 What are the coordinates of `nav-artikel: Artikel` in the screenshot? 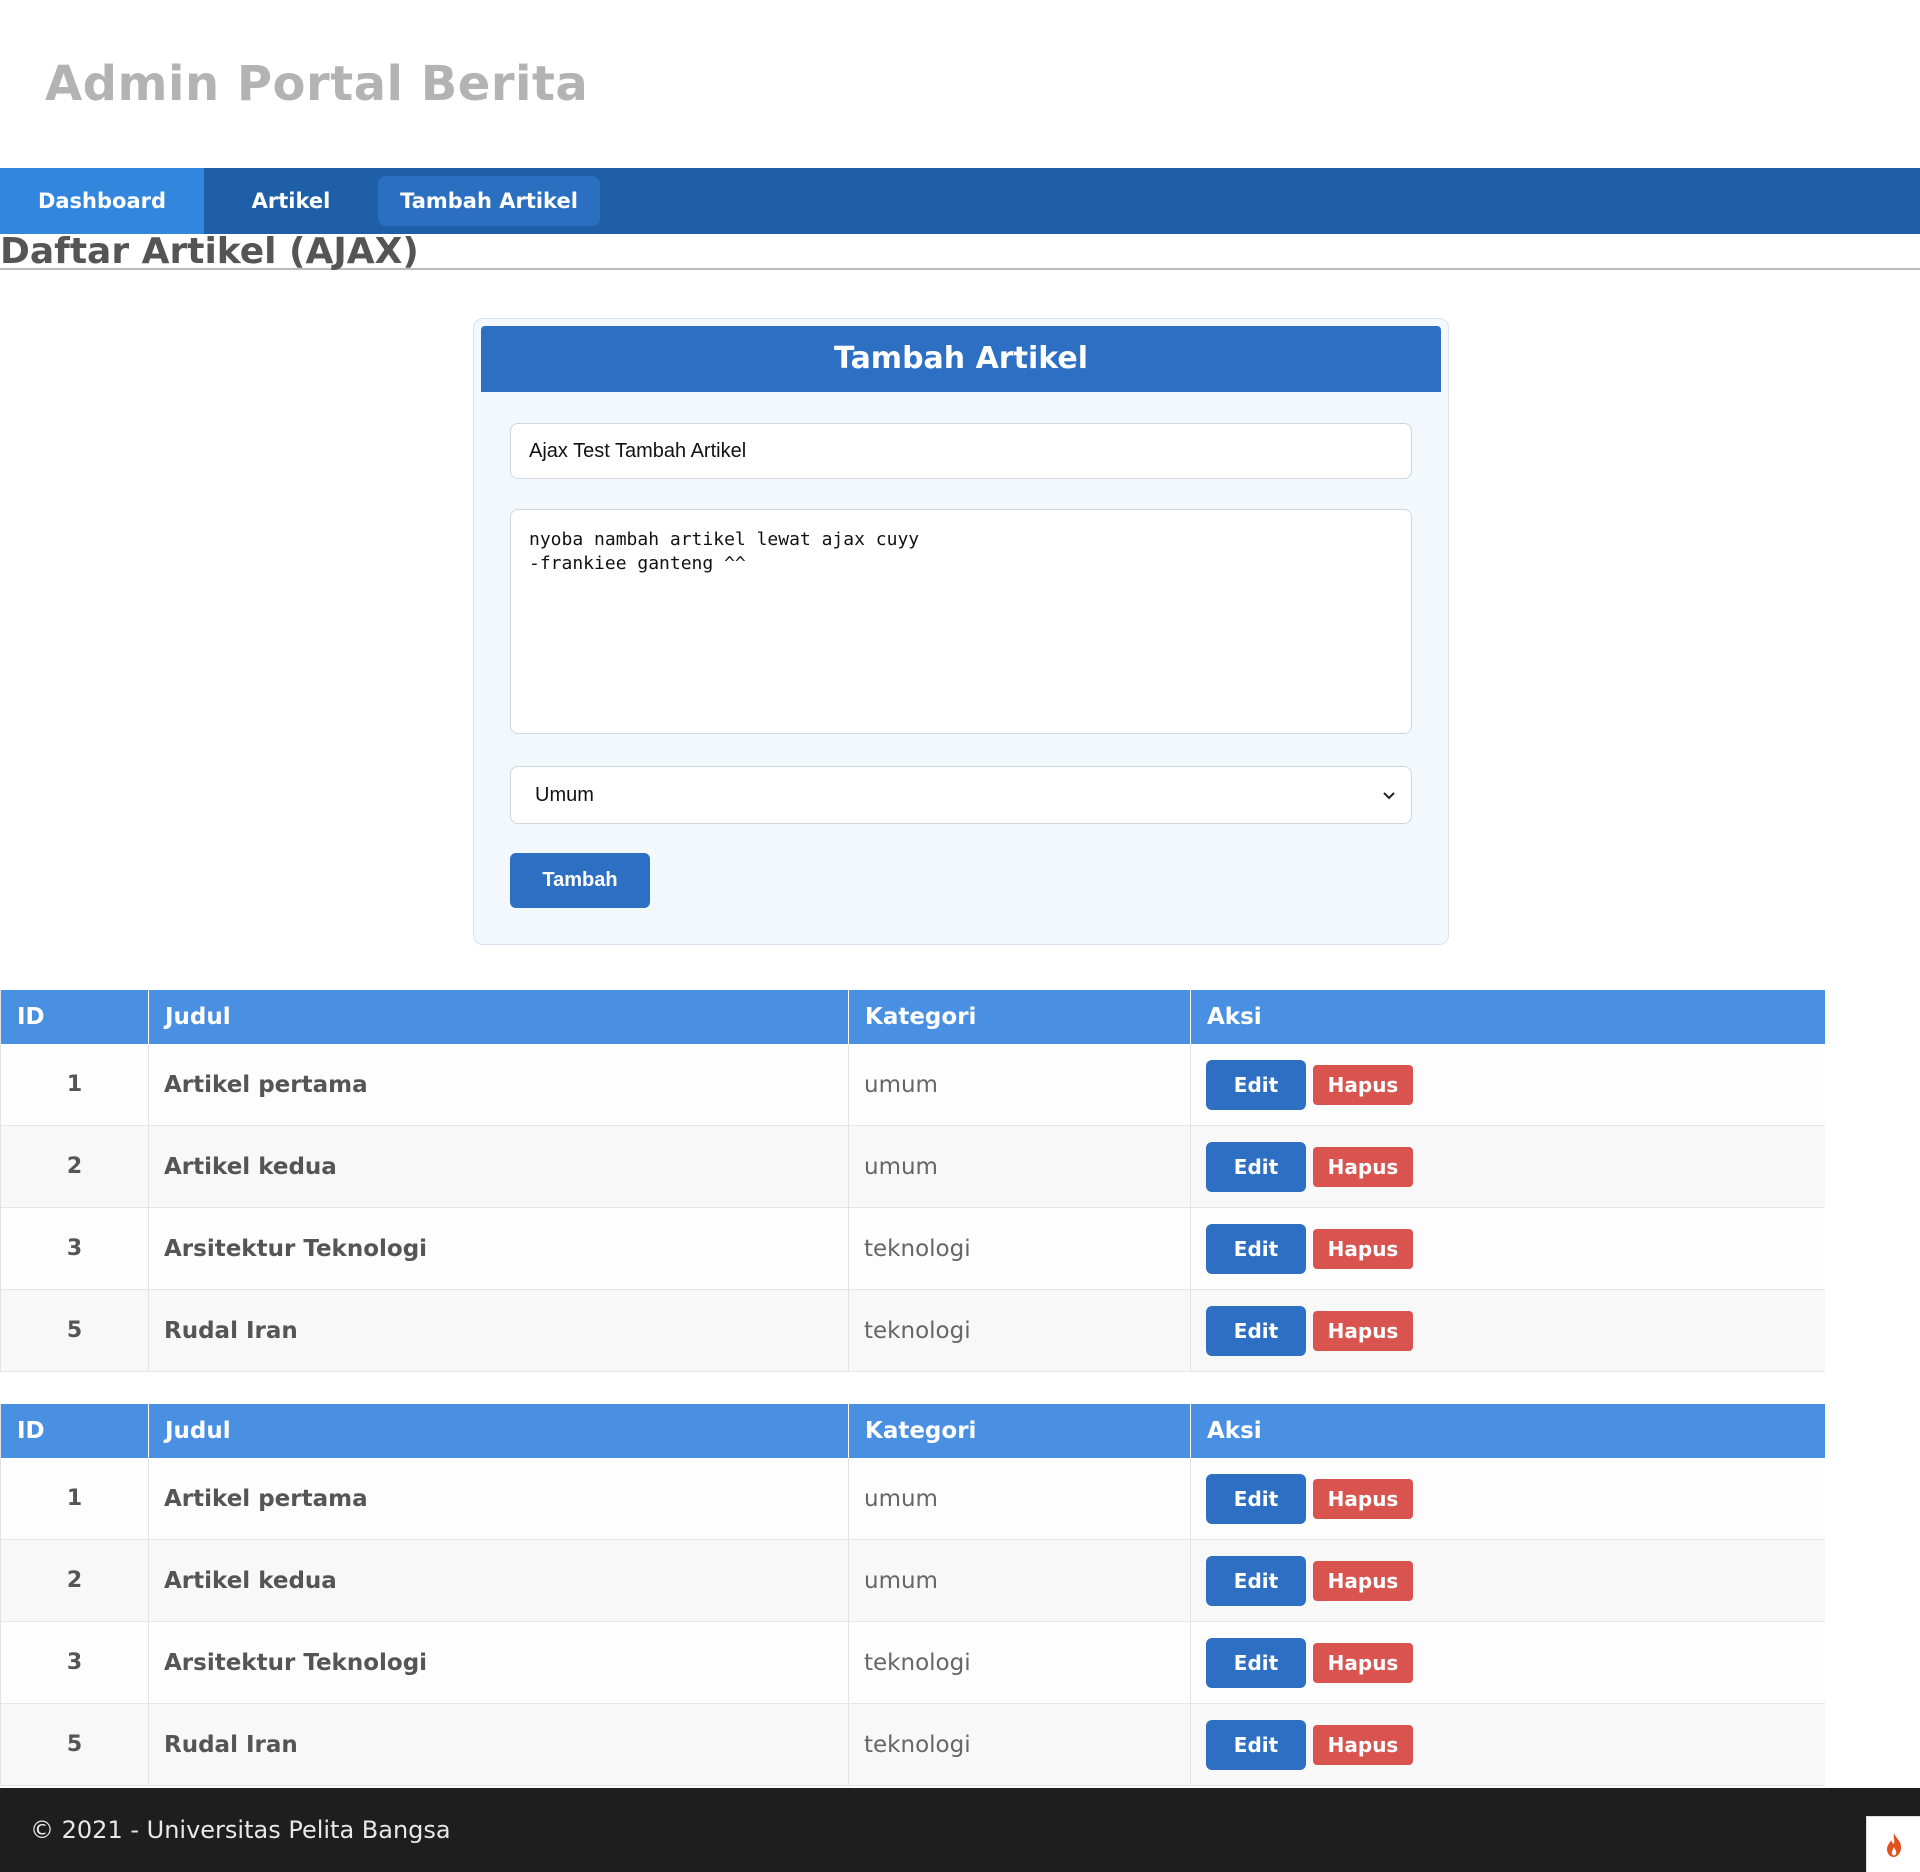 It's located at (291, 201).